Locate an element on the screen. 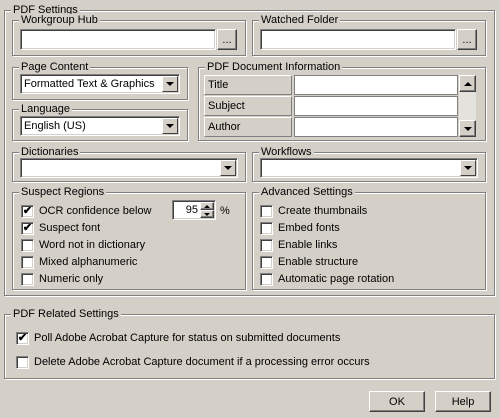  language-dropdown-button is located at coordinates (170, 126).